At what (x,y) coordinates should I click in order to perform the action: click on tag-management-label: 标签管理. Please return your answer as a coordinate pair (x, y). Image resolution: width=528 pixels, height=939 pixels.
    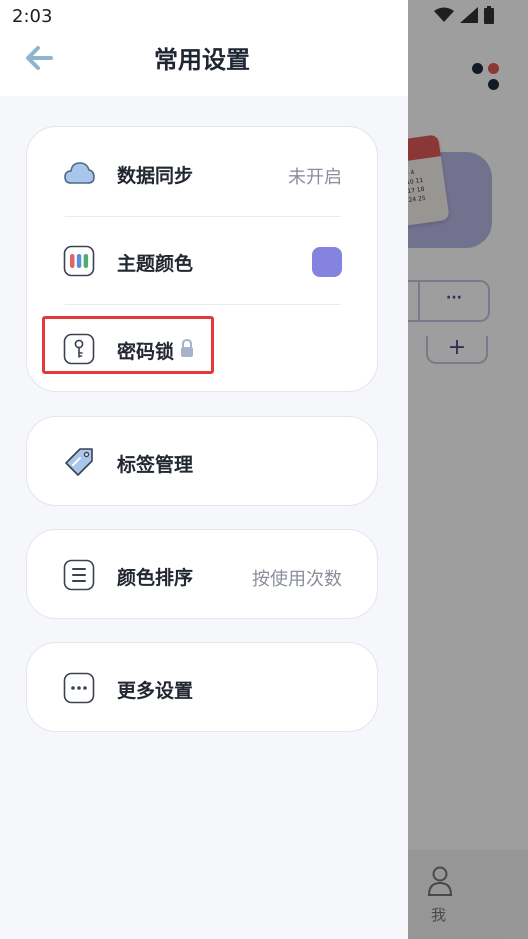
    Looking at the image, I should click on (155, 465).